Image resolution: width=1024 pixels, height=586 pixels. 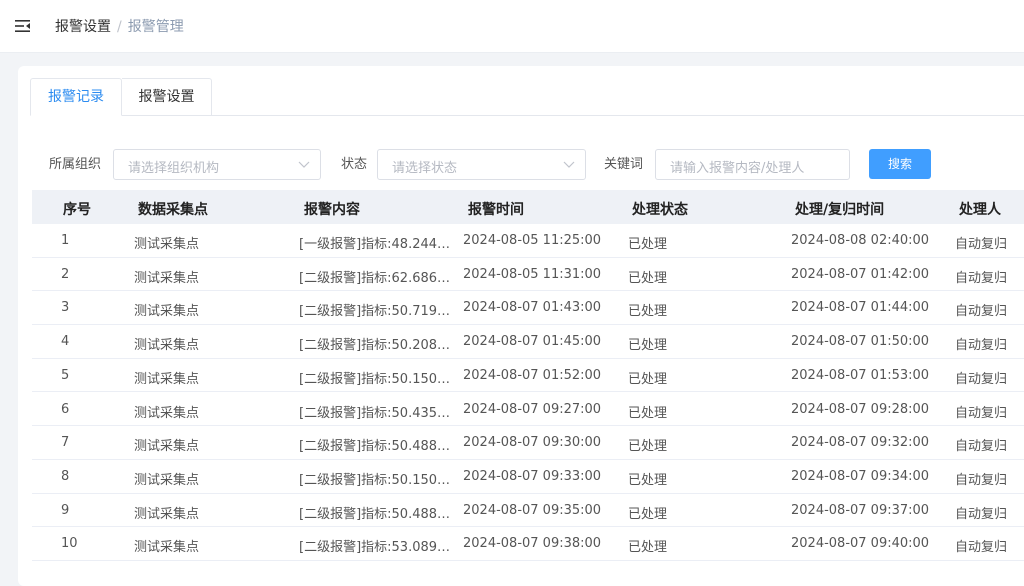 I want to click on cell-index: 5, so click(x=65, y=375).